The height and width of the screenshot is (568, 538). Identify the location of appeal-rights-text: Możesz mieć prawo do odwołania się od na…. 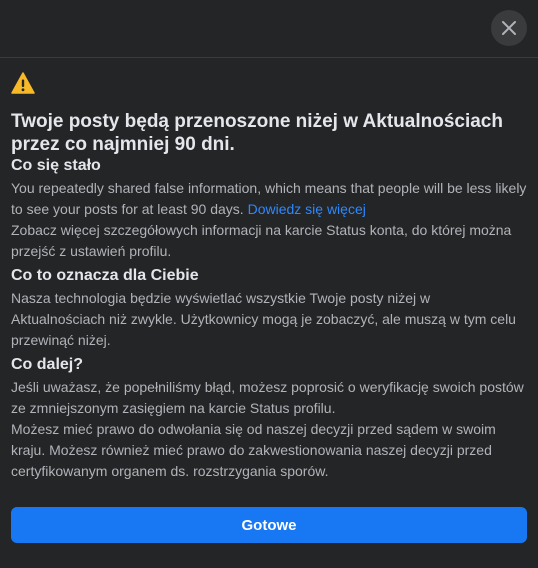
(253, 450).